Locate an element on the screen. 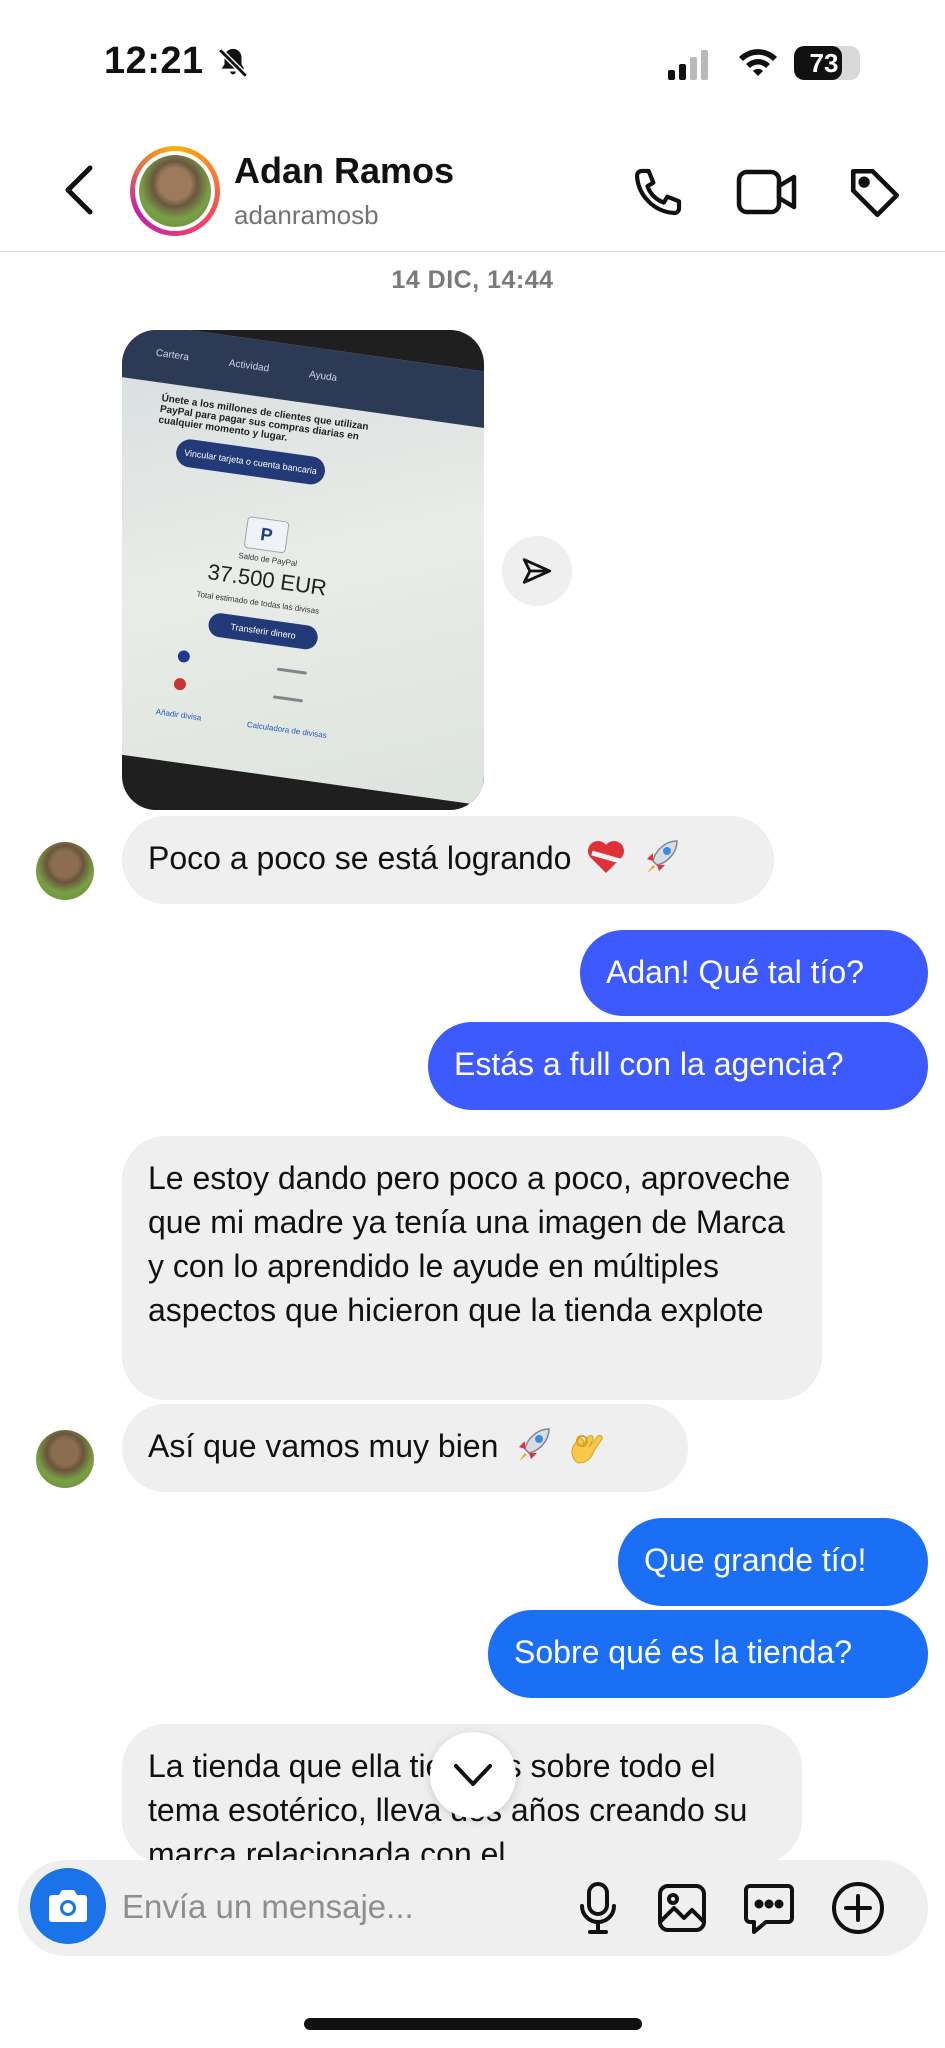 Image resolution: width=945 pixels, height=2048 pixels. camera-icon is located at coordinates (68, 1906).